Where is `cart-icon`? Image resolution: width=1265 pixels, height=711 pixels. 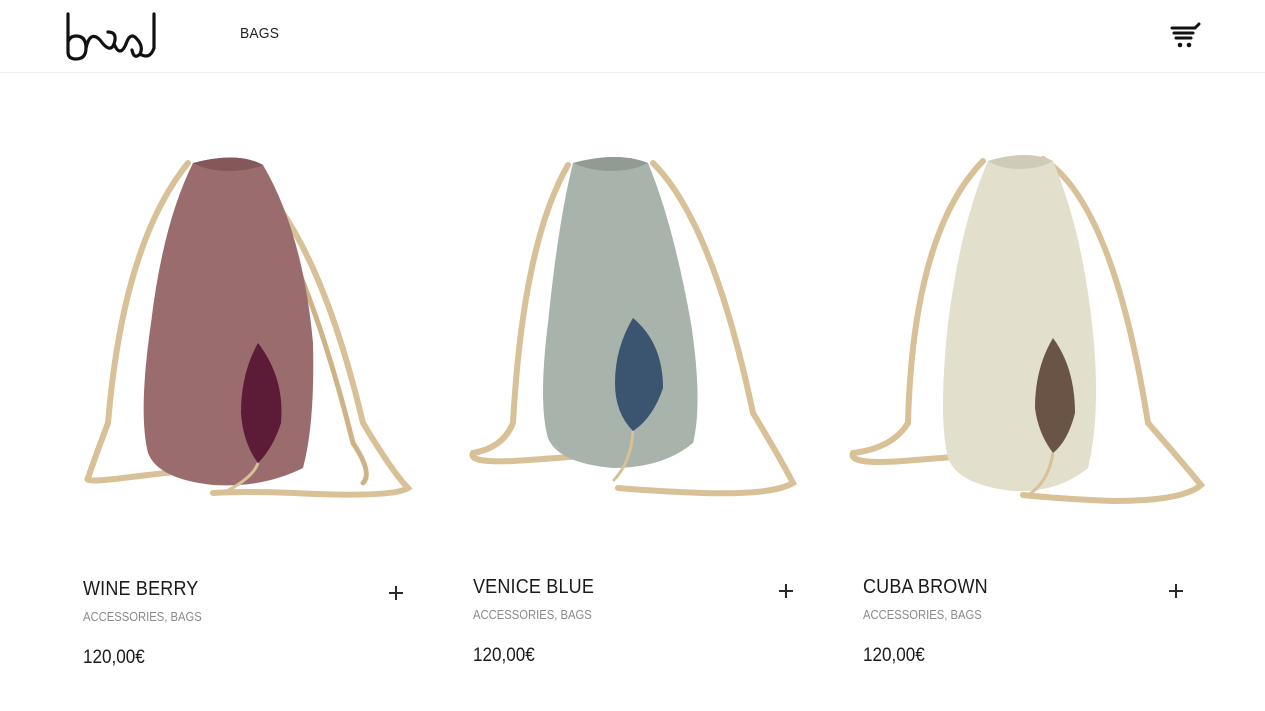
cart-icon is located at coordinates (1186, 36).